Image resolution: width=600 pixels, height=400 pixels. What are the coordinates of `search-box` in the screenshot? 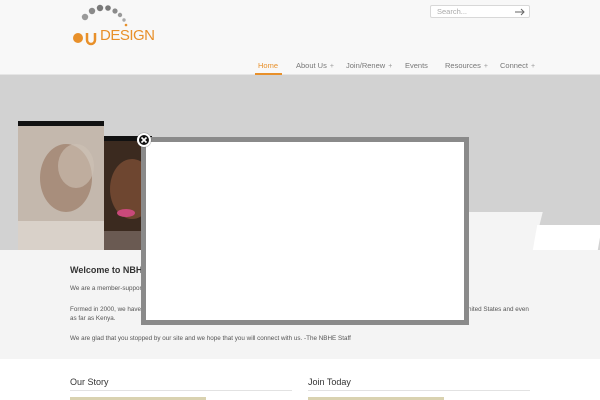 It's located at (480, 11).